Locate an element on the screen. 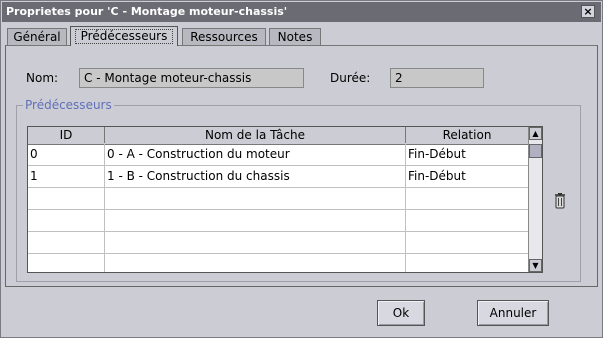 The width and height of the screenshot is (603, 338). tab-general: Général is located at coordinates (37, 36).